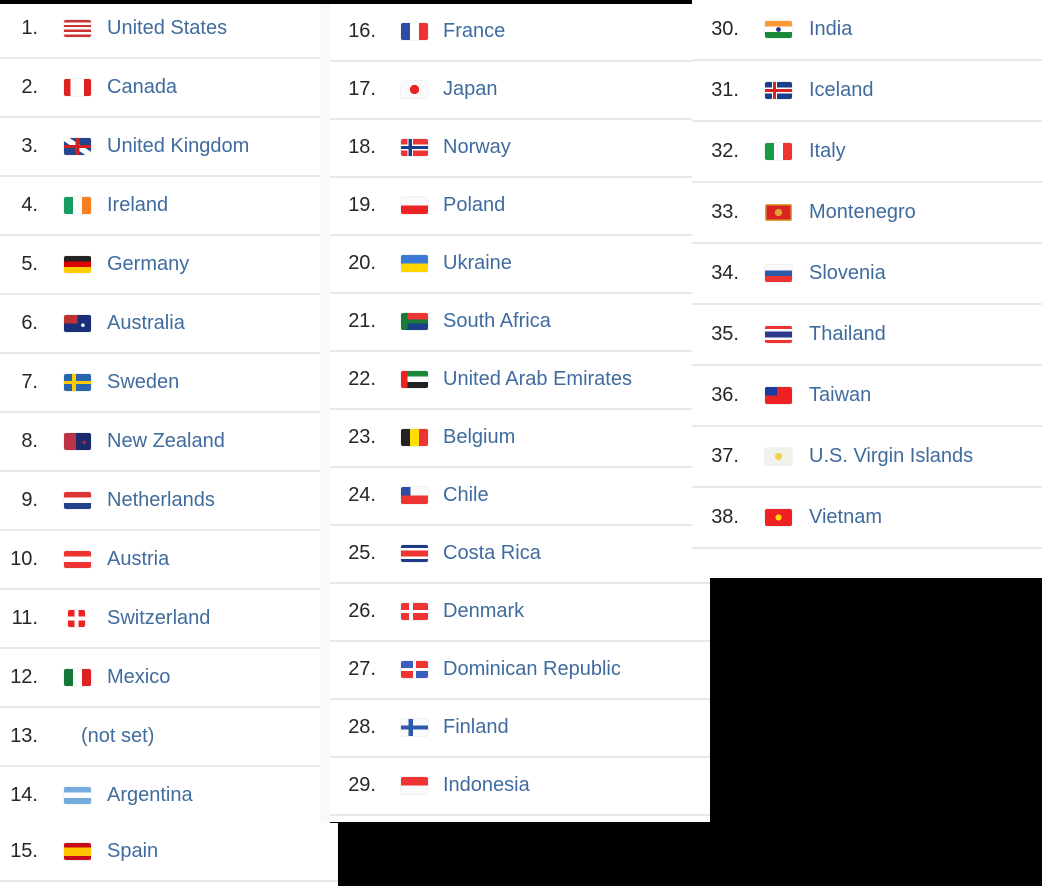 This screenshot has width=1042, height=886. I want to click on country-link: United Arab Emirates, so click(537, 379).